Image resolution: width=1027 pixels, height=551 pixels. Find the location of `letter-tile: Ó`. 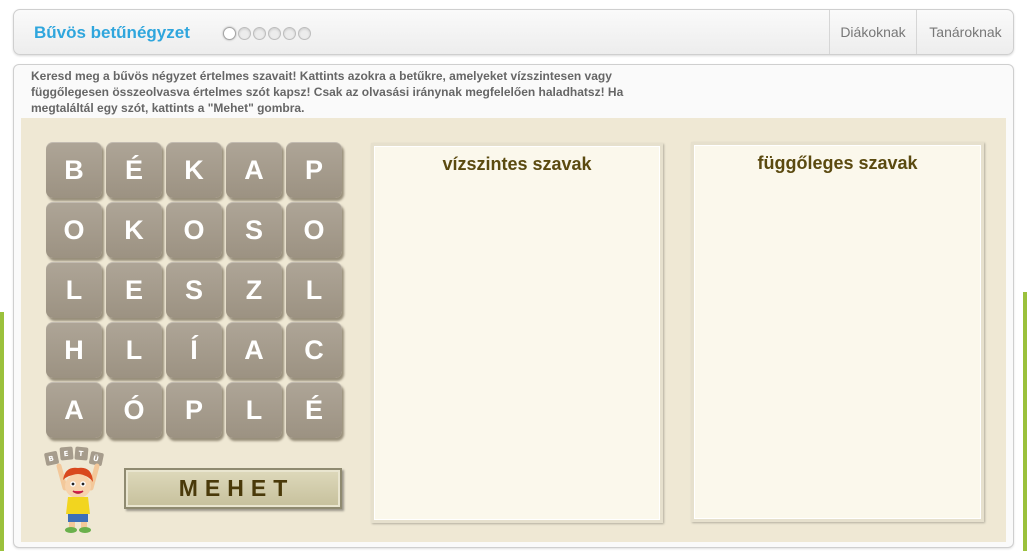

letter-tile: Ó is located at coordinates (134, 410).